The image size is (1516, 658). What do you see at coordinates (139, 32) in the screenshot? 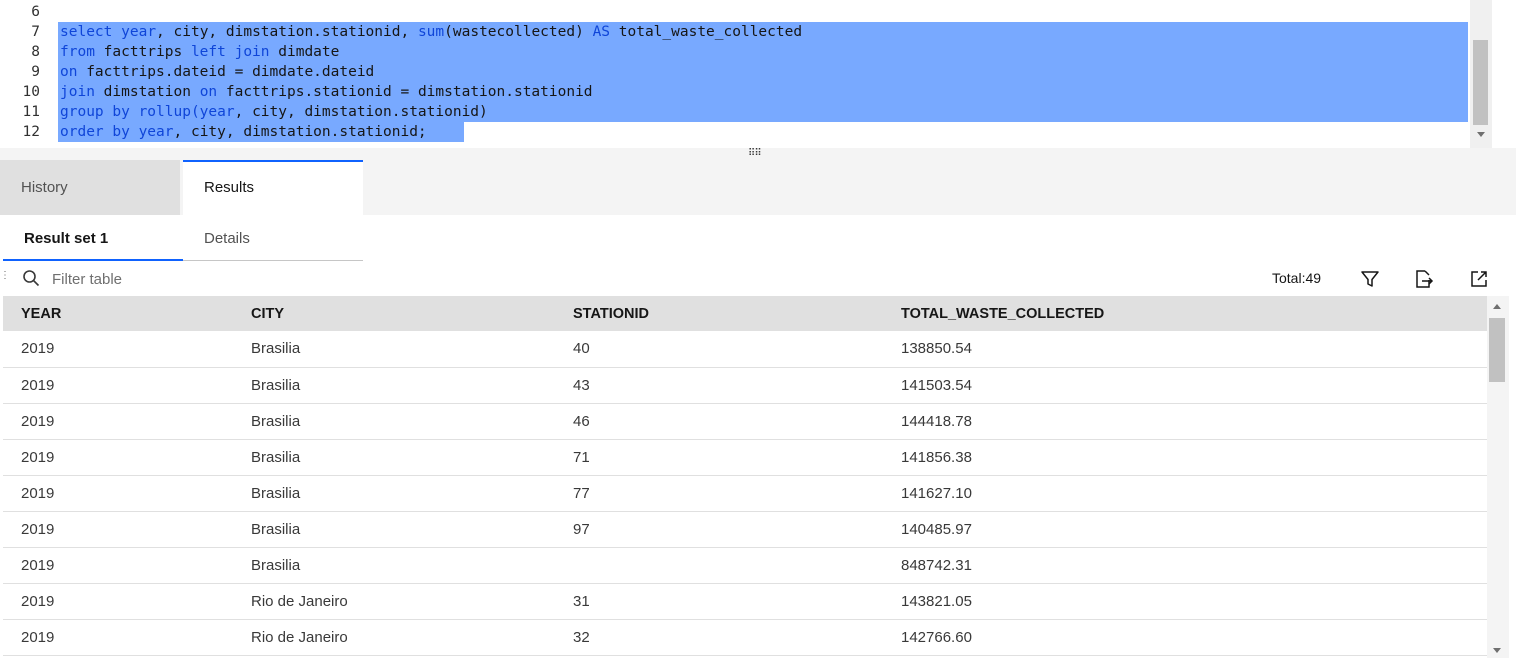
I see `sql-keyword: year` at bounding box center [139, 32].